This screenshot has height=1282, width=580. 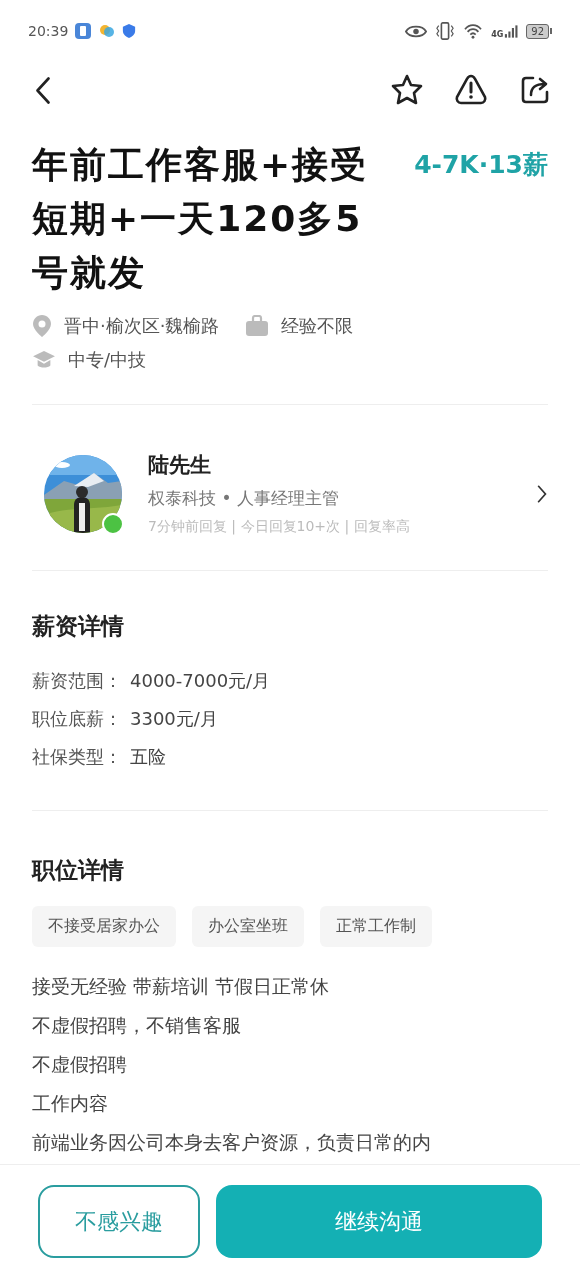 I want to click on education-text: 中专/中技, so click(x=107, y=360).